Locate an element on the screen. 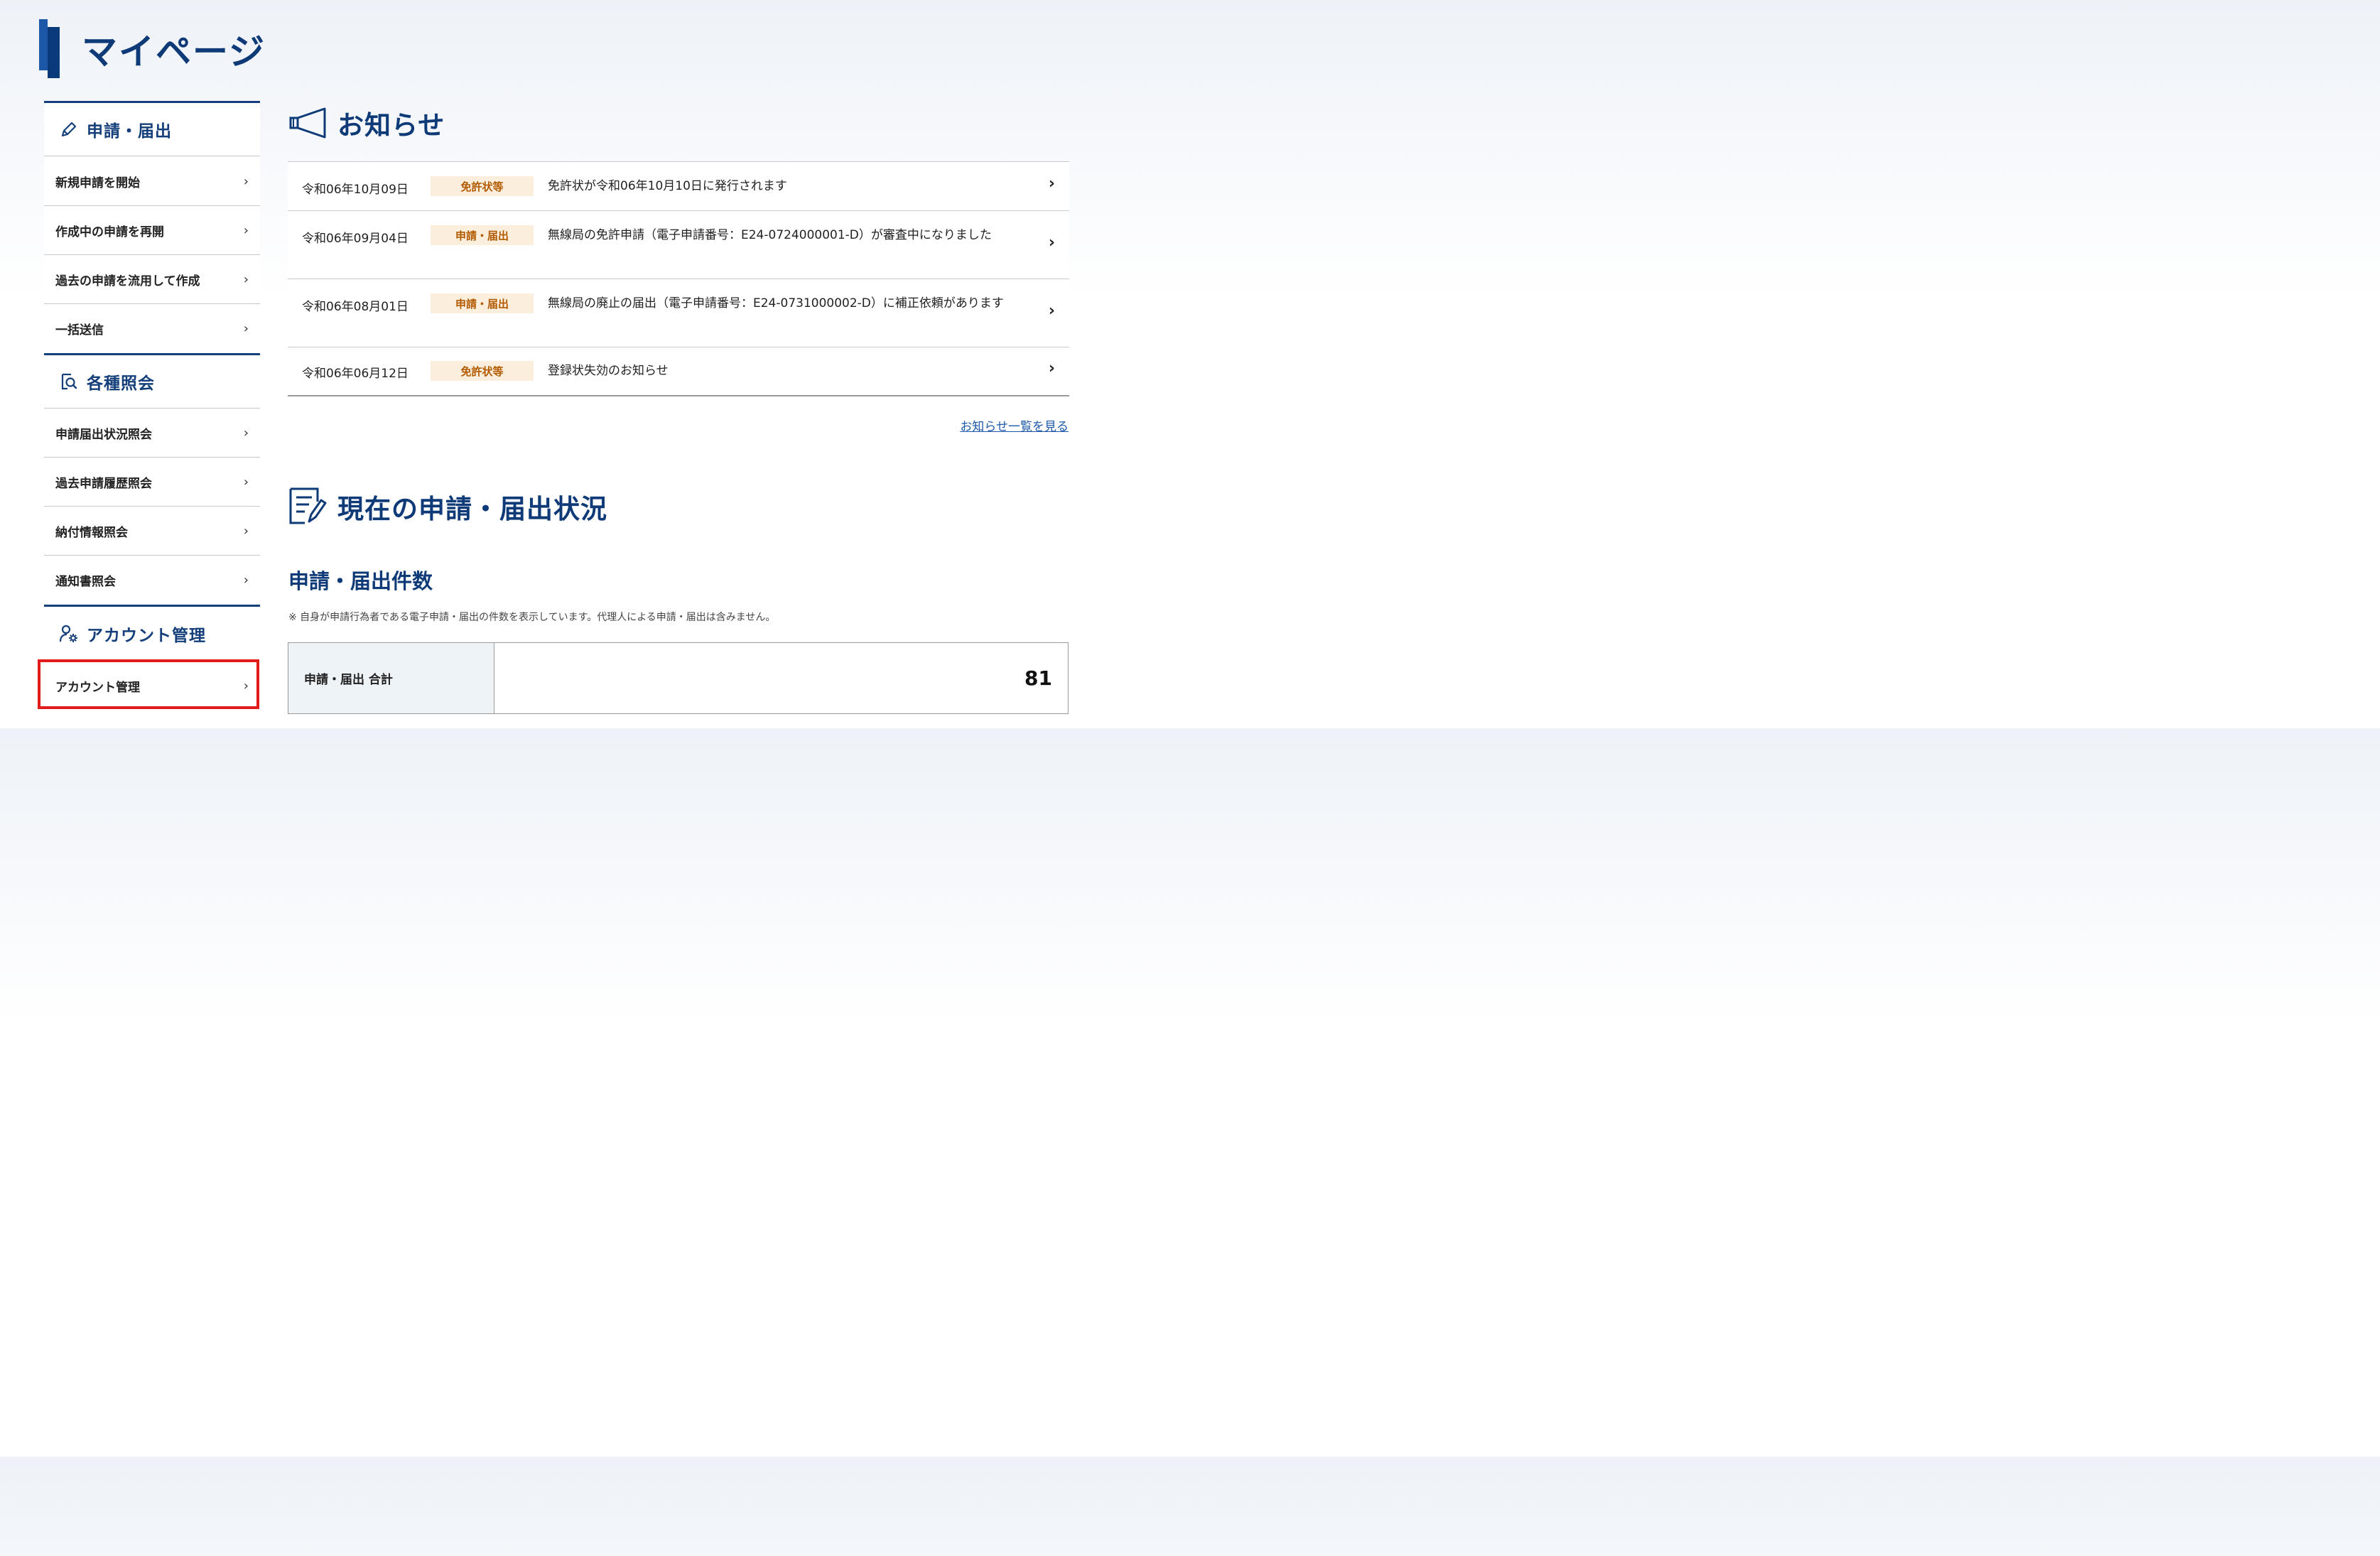 This screenshot has height=1556, width=2380. sidebar-item-label: 一括送信 is located at coordinates (79, 330).